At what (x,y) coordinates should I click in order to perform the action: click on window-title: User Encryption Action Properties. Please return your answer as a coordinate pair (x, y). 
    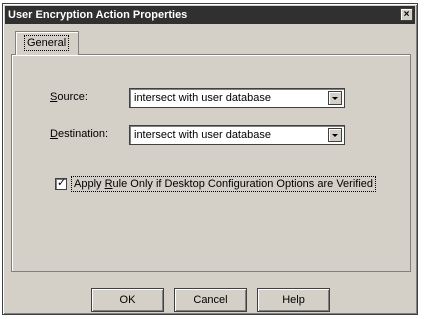
    Looking at the image, I should click on (98, 15).